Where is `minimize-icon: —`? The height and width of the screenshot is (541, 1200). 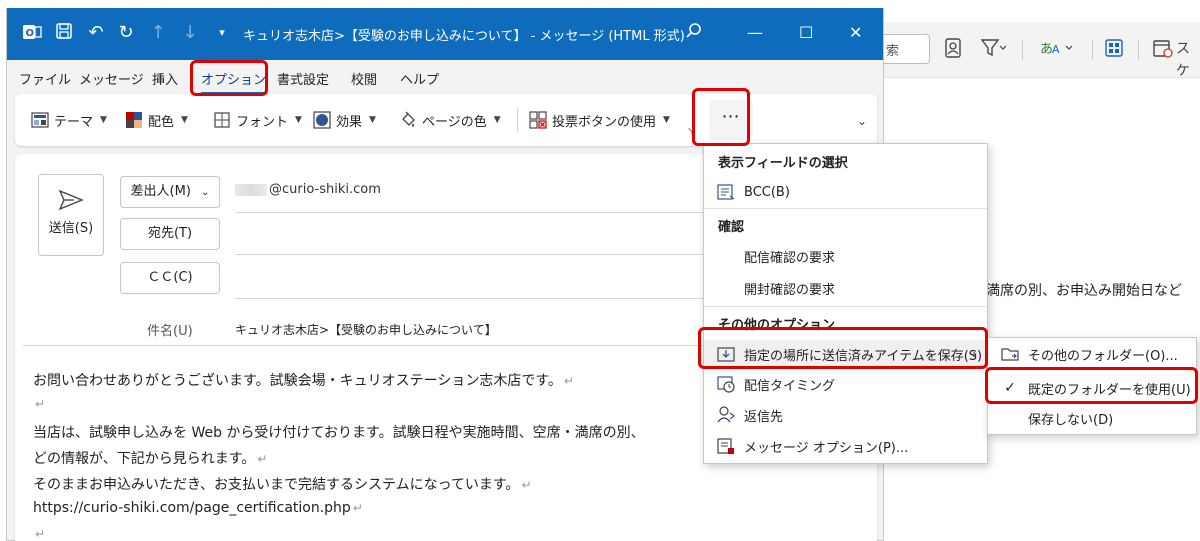 minimize-icon: — is located at coordinates (755, 33).